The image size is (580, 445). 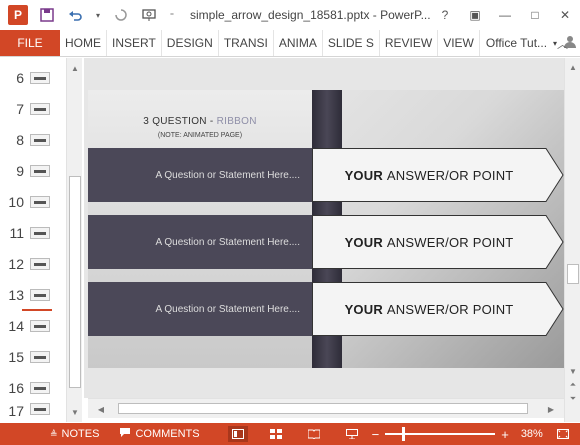 What do you see at coordinates (30, 43) in the screenshot?
I see `tab-file: FILE` at bounding box center [30, 43].